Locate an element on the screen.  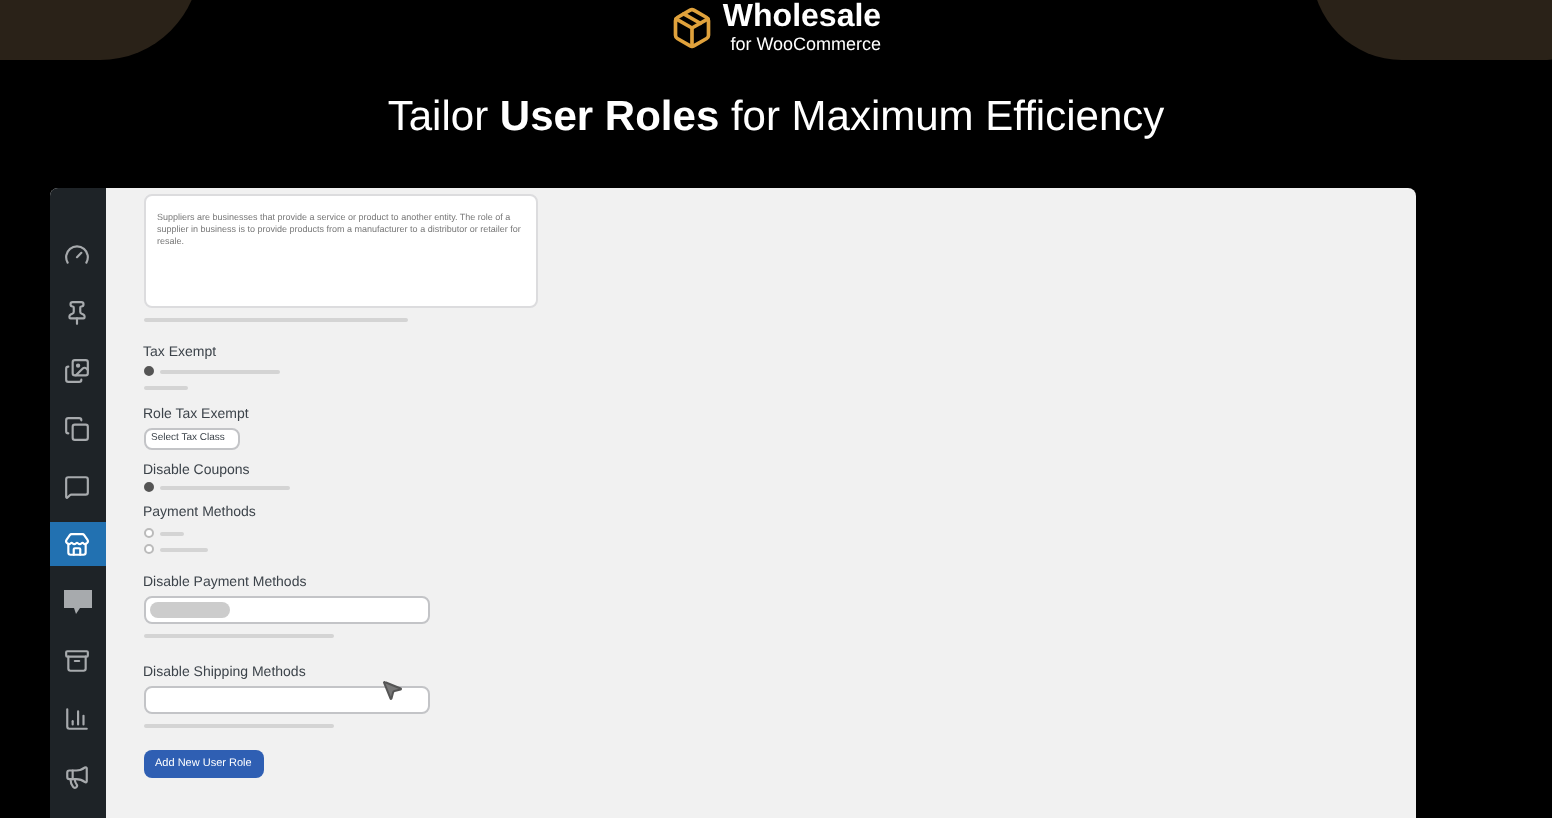
boxes-logo-icon is located at coordinates (692, 28).